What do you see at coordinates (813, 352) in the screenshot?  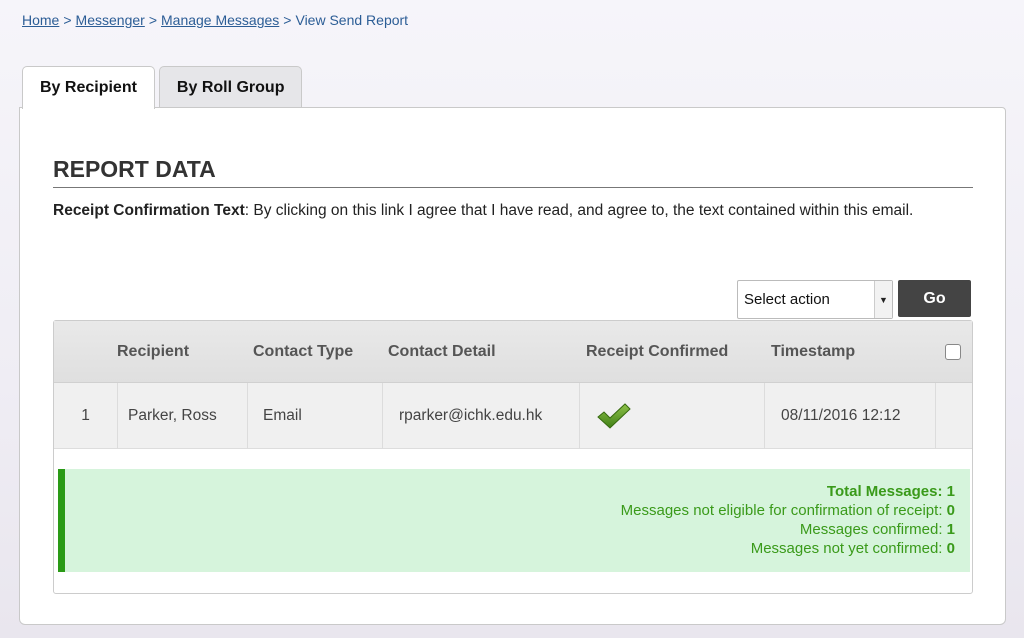 I see `column-header-timestamp: Timestamp` at bounding box center [813, 352].